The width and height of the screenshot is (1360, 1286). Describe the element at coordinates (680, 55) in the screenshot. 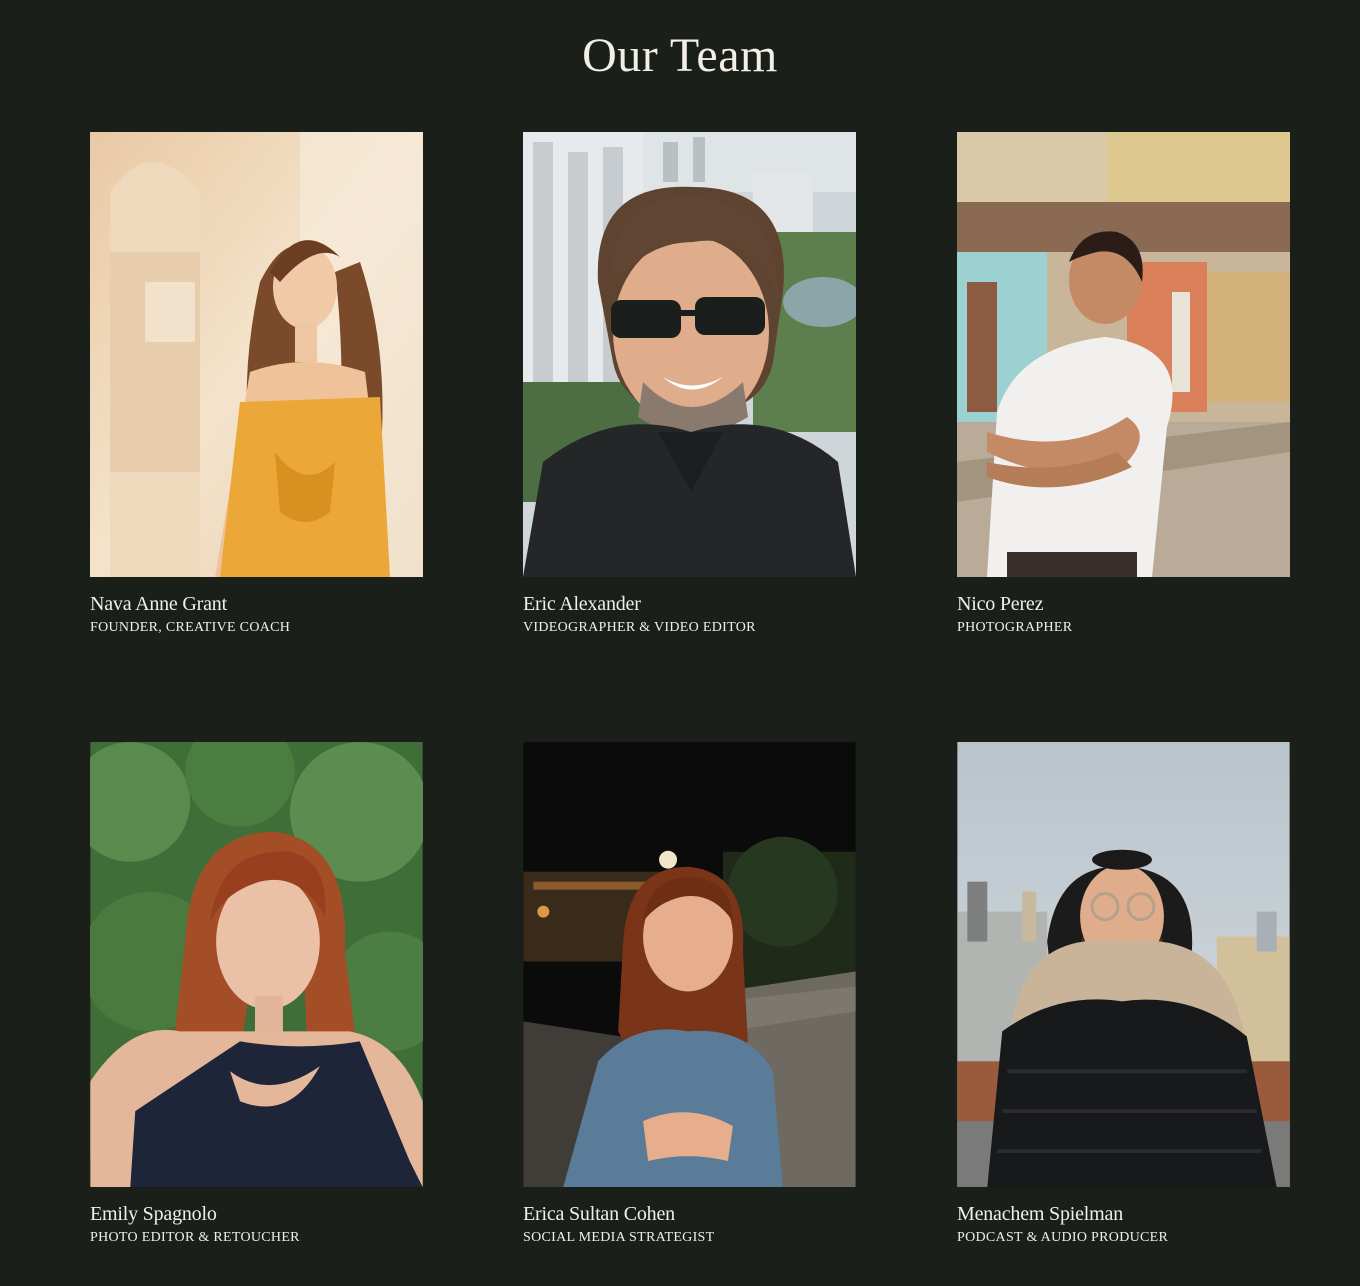

I see `page-title: Our Team` at that location.